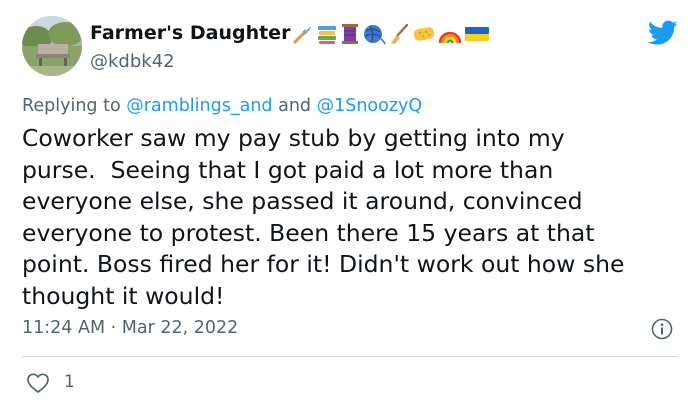 The width and height of the screenshot is (700, 410). What do you see at coordinates (370, 106) in the screenshot?
I see `mention-link-snoozy: @1SnoozyQ` at bounding box center [370, 106].